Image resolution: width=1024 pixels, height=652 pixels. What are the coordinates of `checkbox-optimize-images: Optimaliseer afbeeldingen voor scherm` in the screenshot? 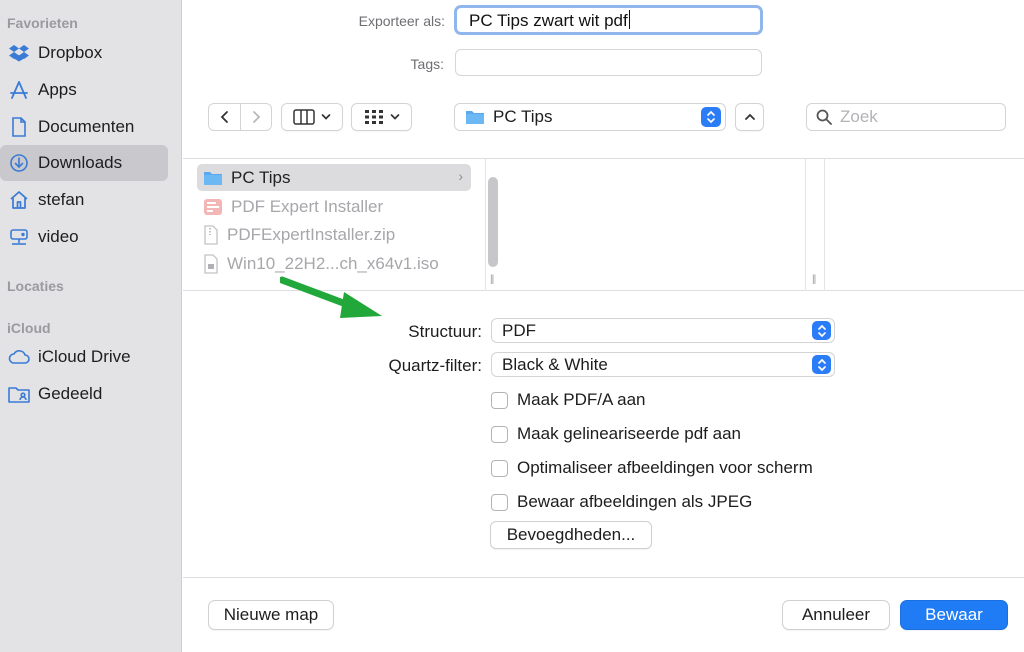 It's located at (652, 468).